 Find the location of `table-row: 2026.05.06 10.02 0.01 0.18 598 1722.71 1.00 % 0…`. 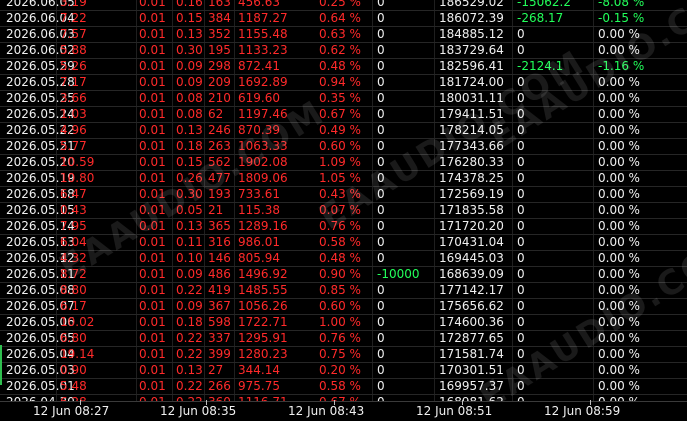

table-row: 2026.05.06 10.02 0.01 0.18 598 1722.71 1.00 % 0… is located at coordinates (343, 322).